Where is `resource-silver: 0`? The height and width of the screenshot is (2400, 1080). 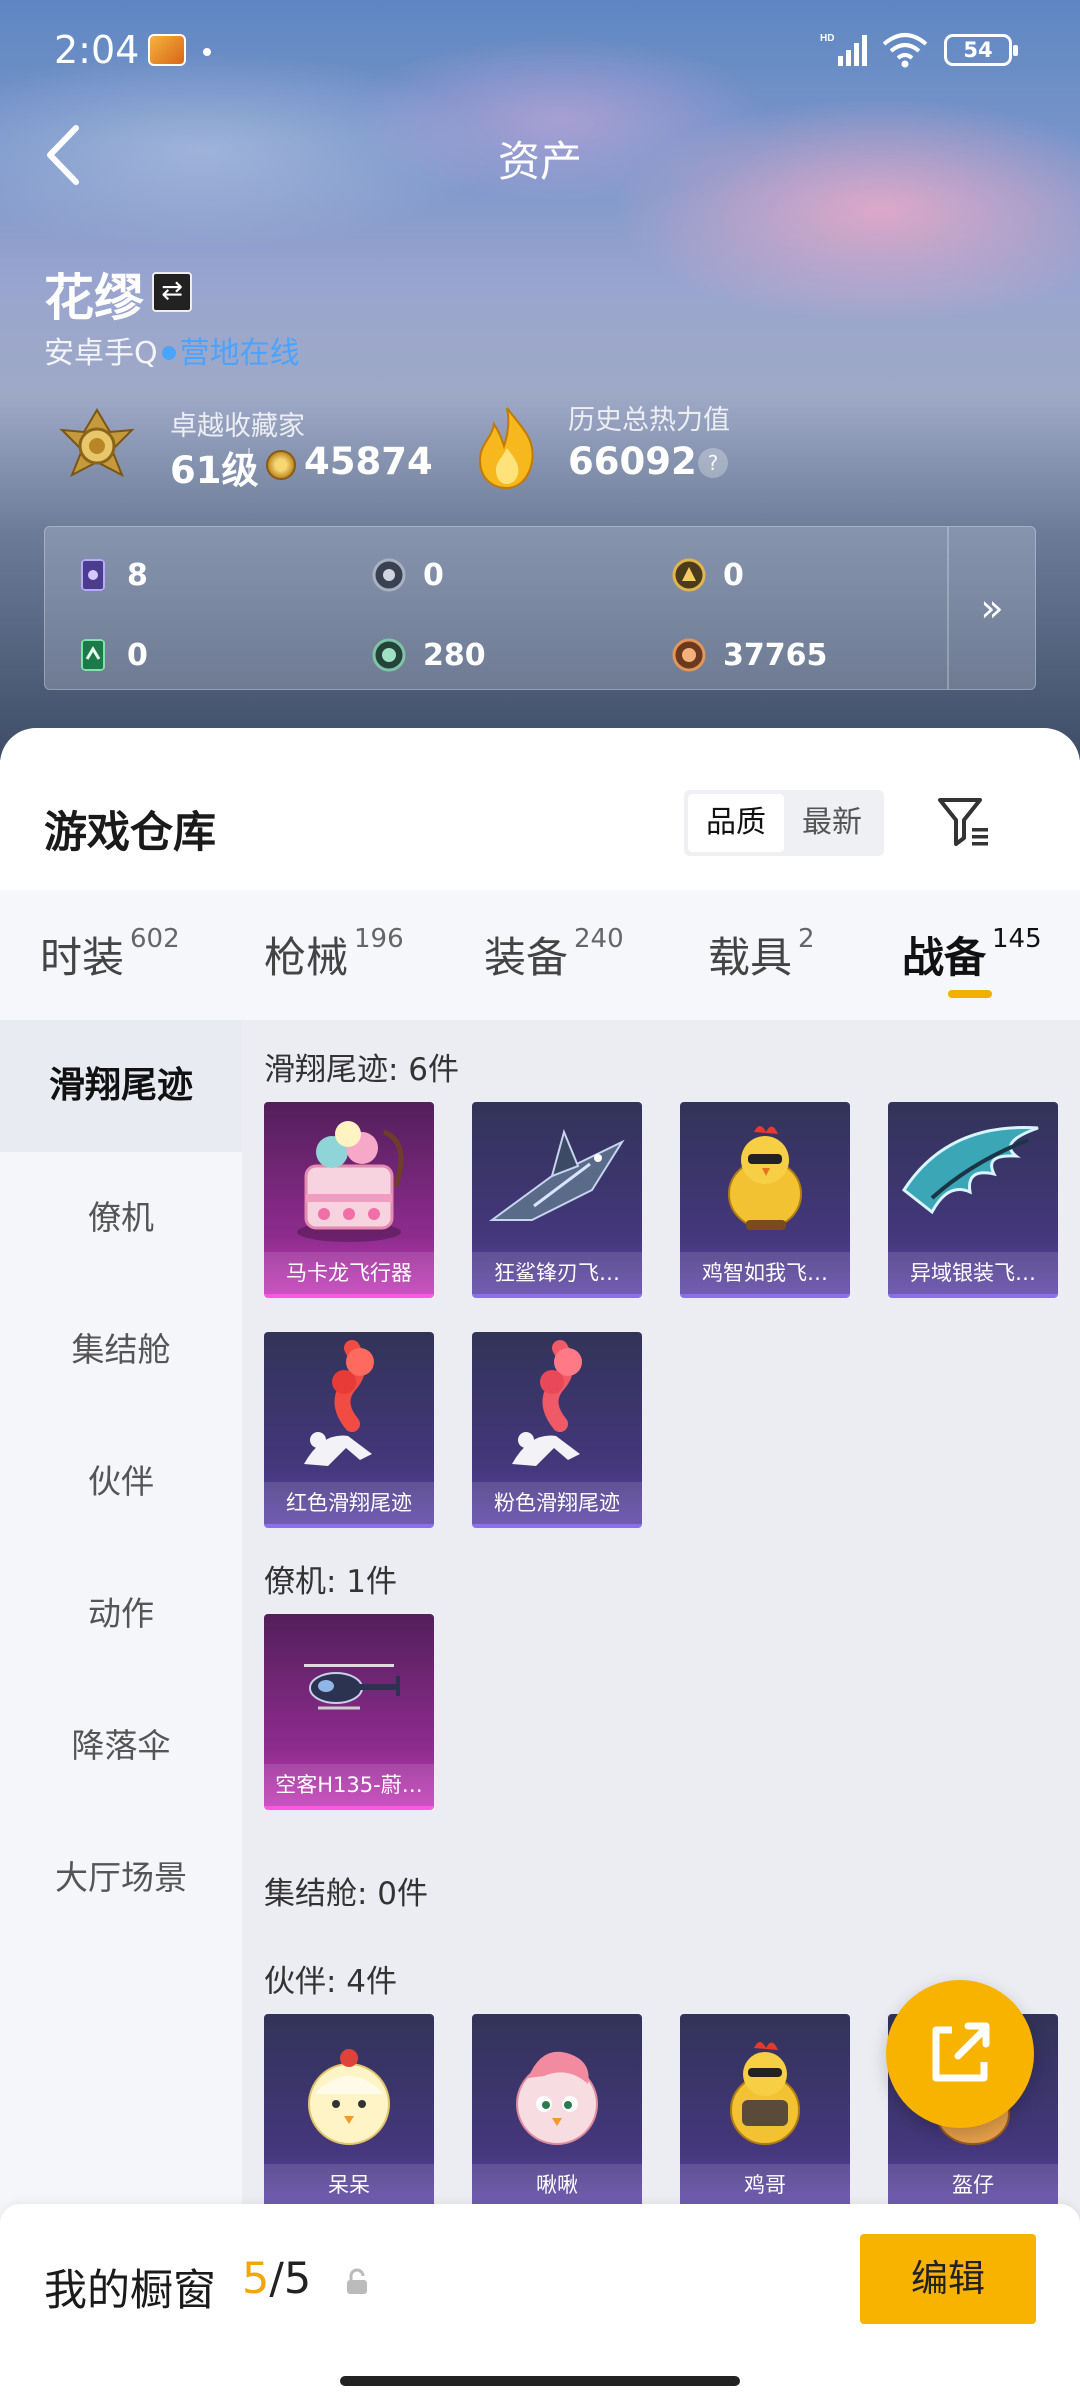
resource-silver: 0 is located at coordinates (407, 575).